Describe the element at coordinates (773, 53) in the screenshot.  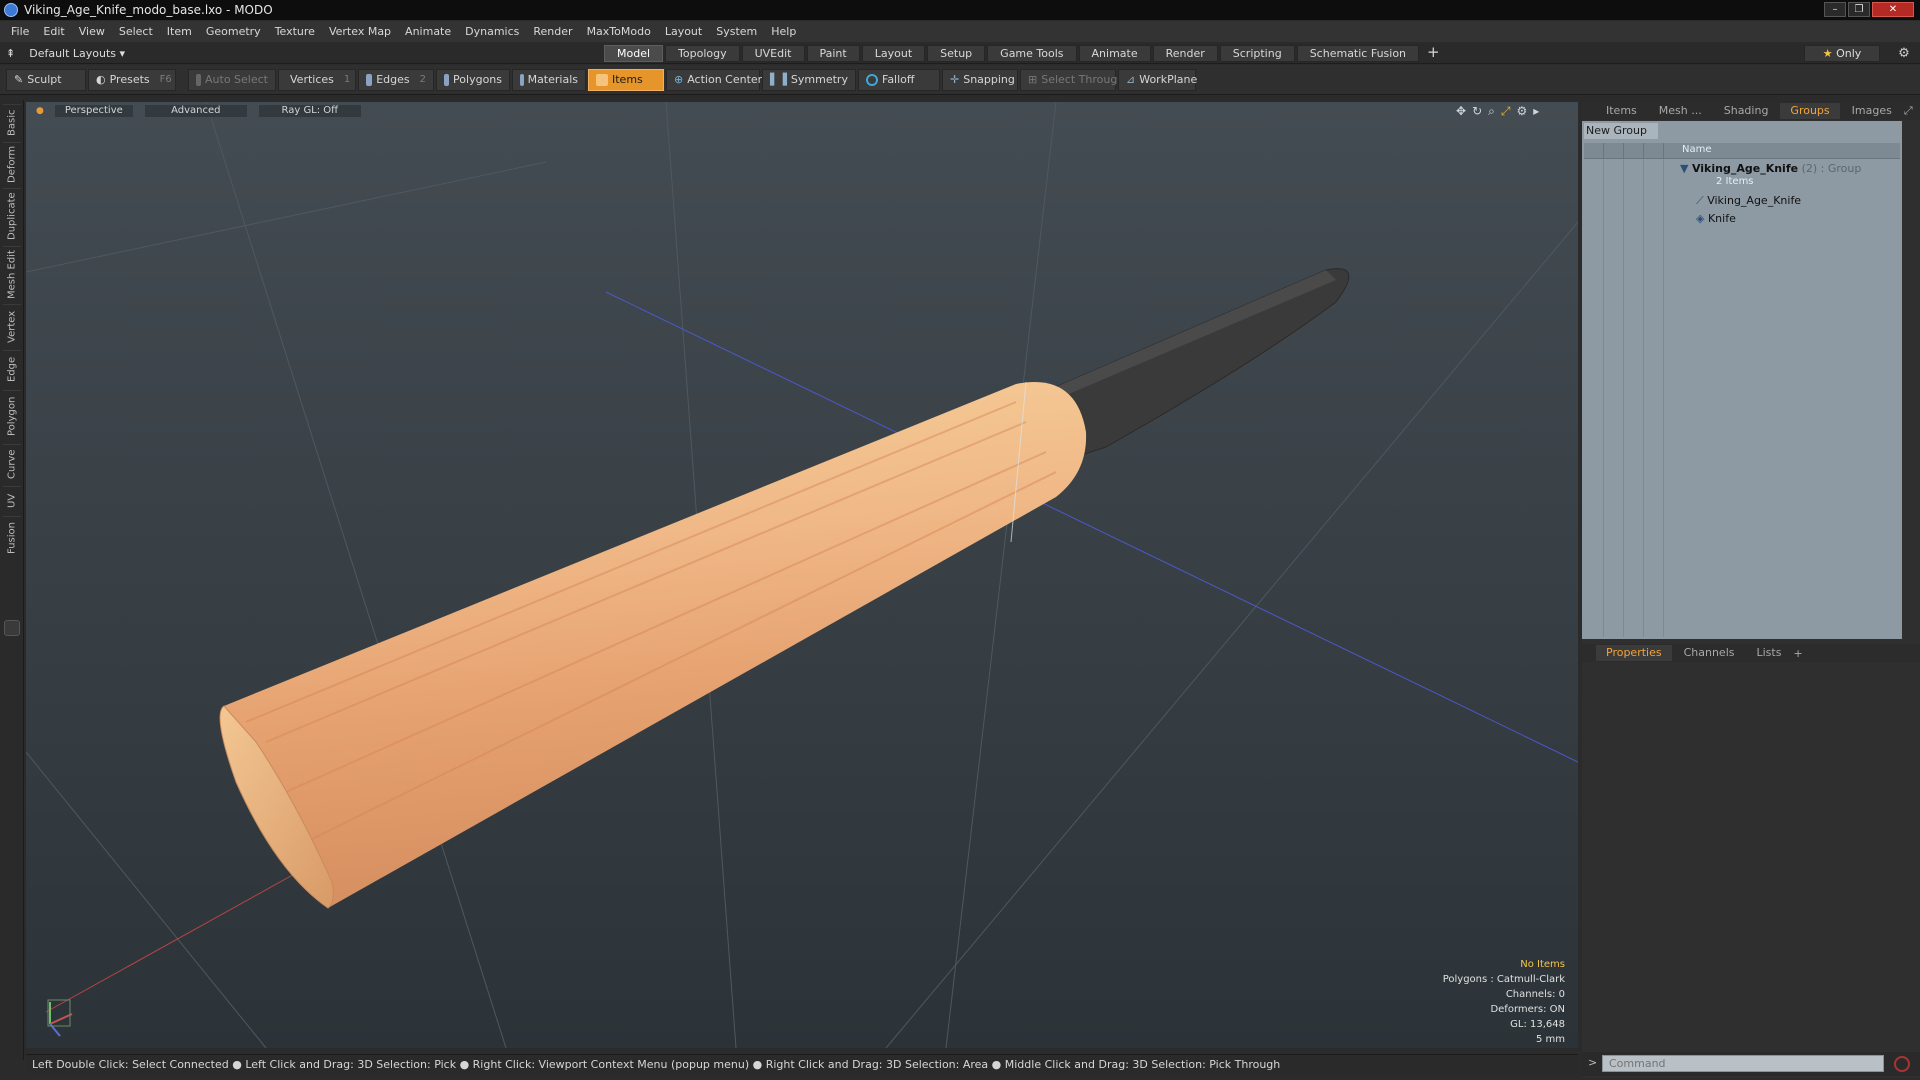
I see `tab-uvedit: UVEdit` at that location.